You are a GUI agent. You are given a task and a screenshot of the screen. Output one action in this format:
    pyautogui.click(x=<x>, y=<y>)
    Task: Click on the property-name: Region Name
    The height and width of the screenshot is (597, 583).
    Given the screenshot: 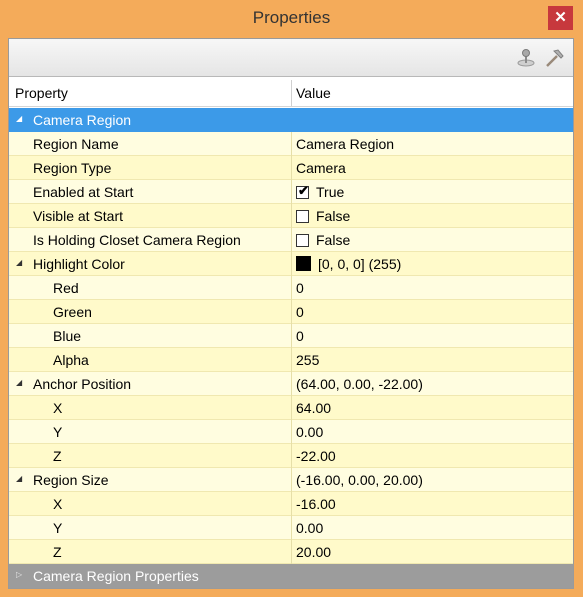 What is the action you would take?
    pyautogui.click(x=76, y=144)
    